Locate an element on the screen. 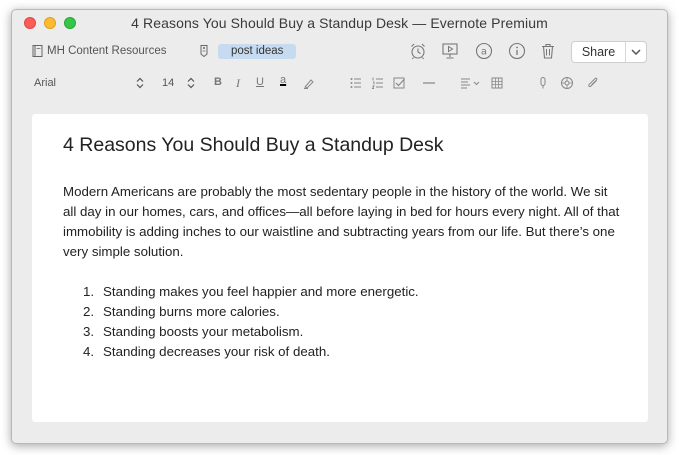 The height and width of the screenshot is (455, 679). table-icon is located at coordinates (497, 83).